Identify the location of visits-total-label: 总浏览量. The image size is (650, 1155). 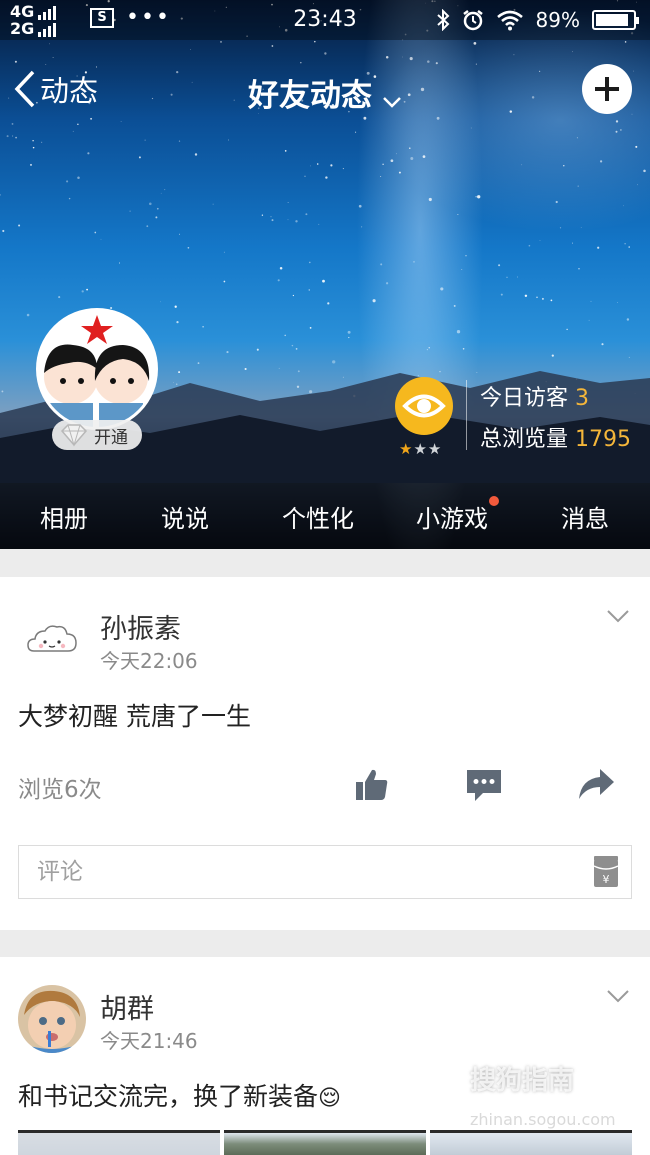
(524, 439).